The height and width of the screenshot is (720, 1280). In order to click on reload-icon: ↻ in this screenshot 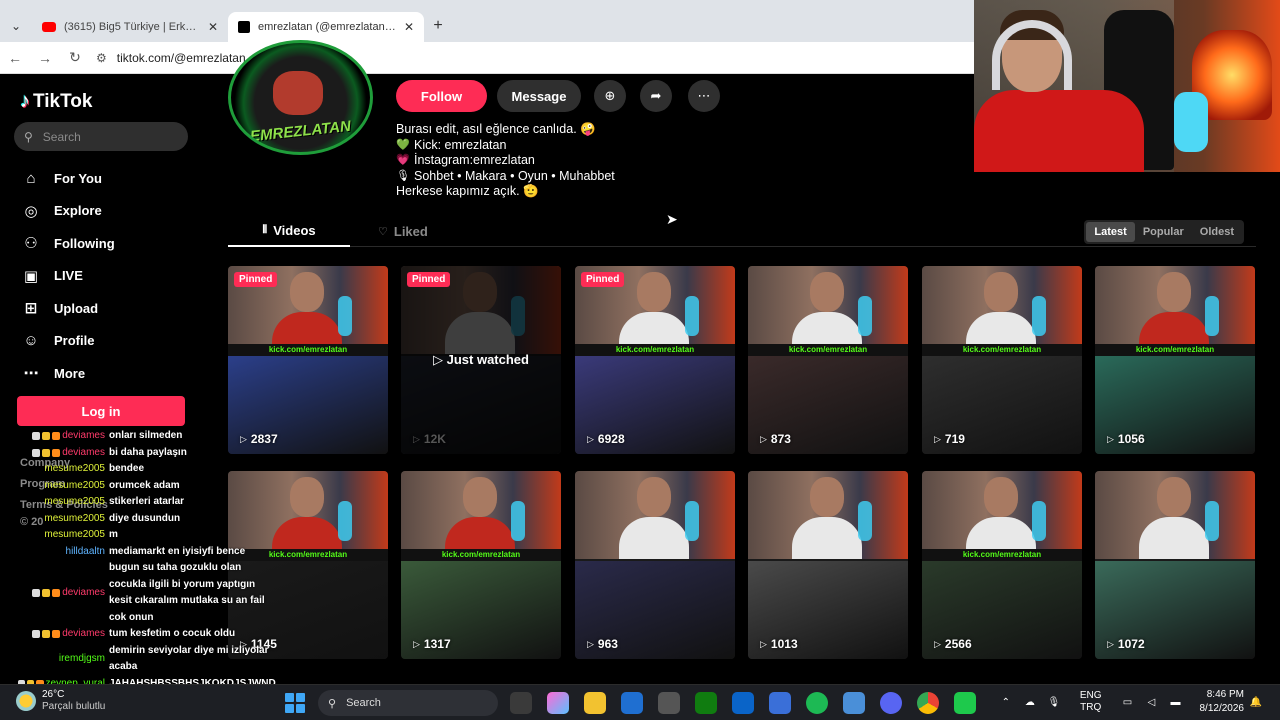, I will do `click(75, 57)`.